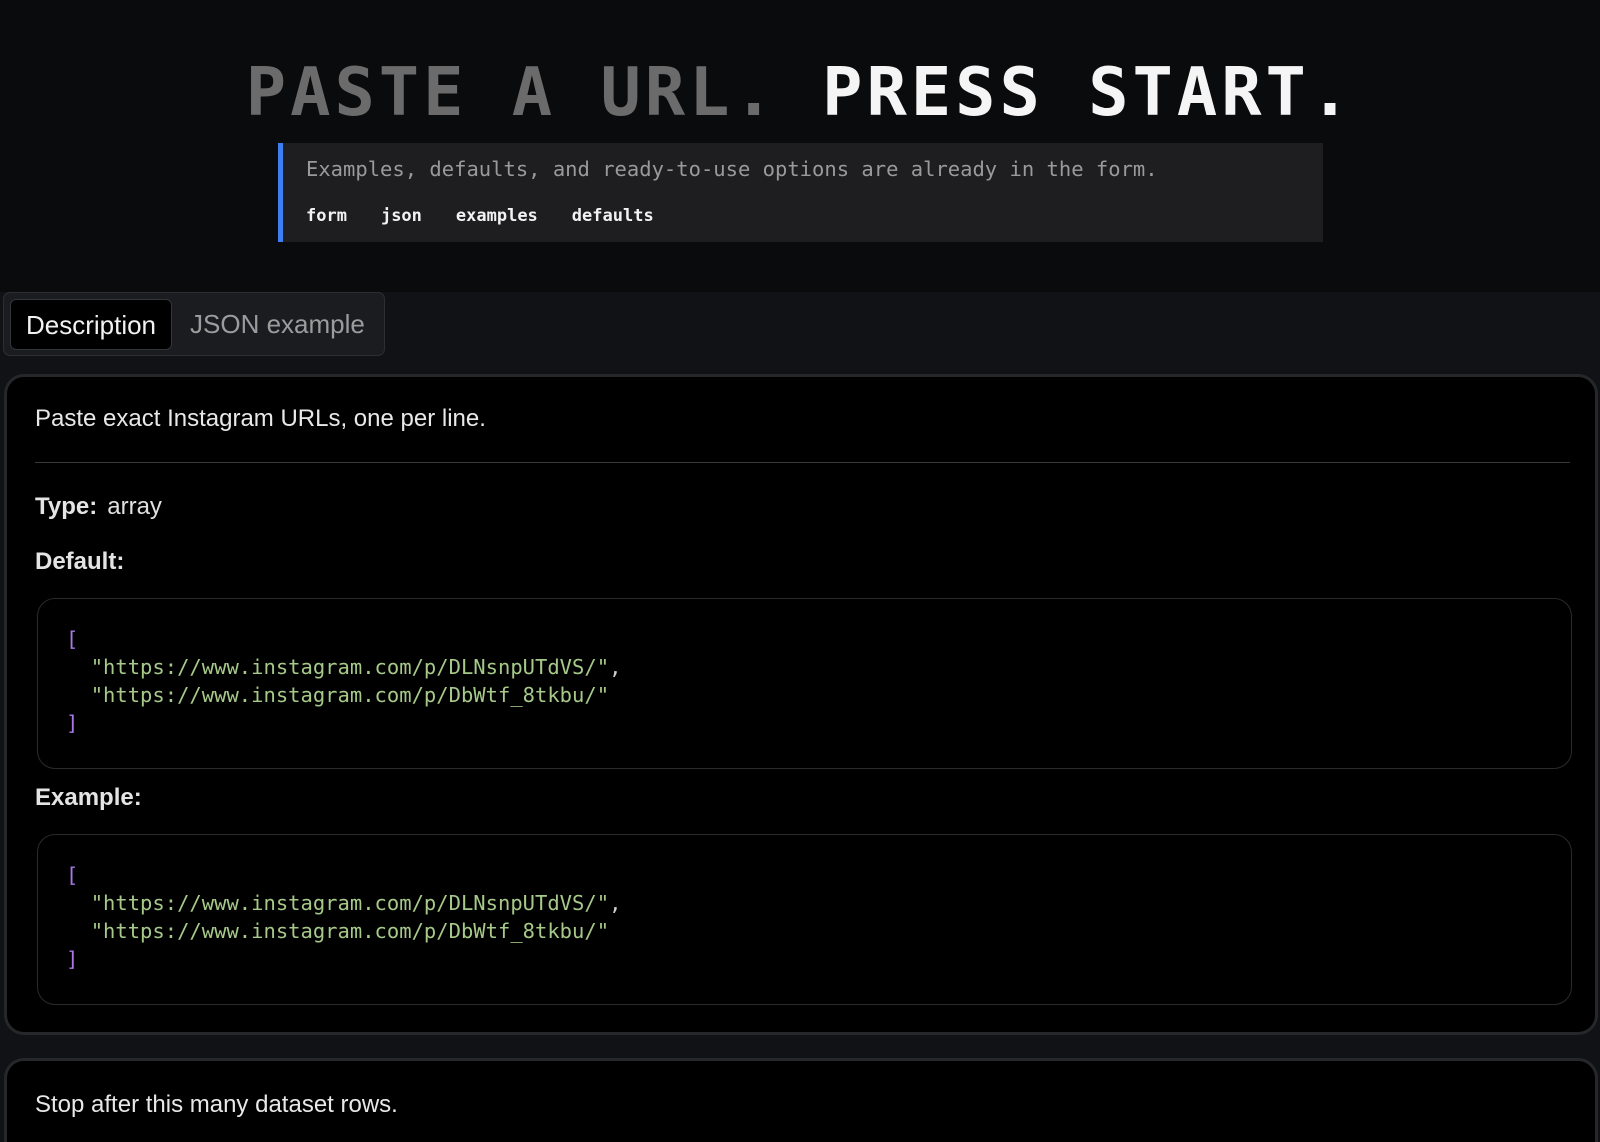 Image resolution: width=1600 pixels, height=1142 pixels. I want to click on tab-description: Description, so click(91, 324).